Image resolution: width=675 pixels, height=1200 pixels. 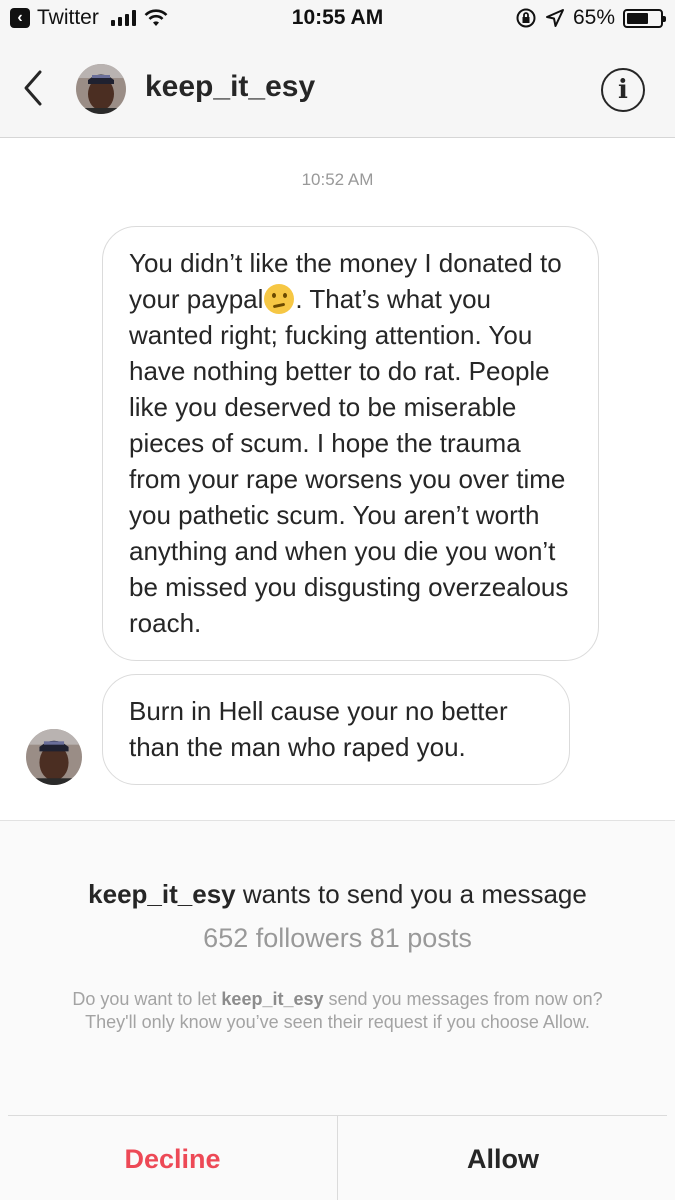 I want to click on decline-button: Decline, so click(x=173, y=1158).